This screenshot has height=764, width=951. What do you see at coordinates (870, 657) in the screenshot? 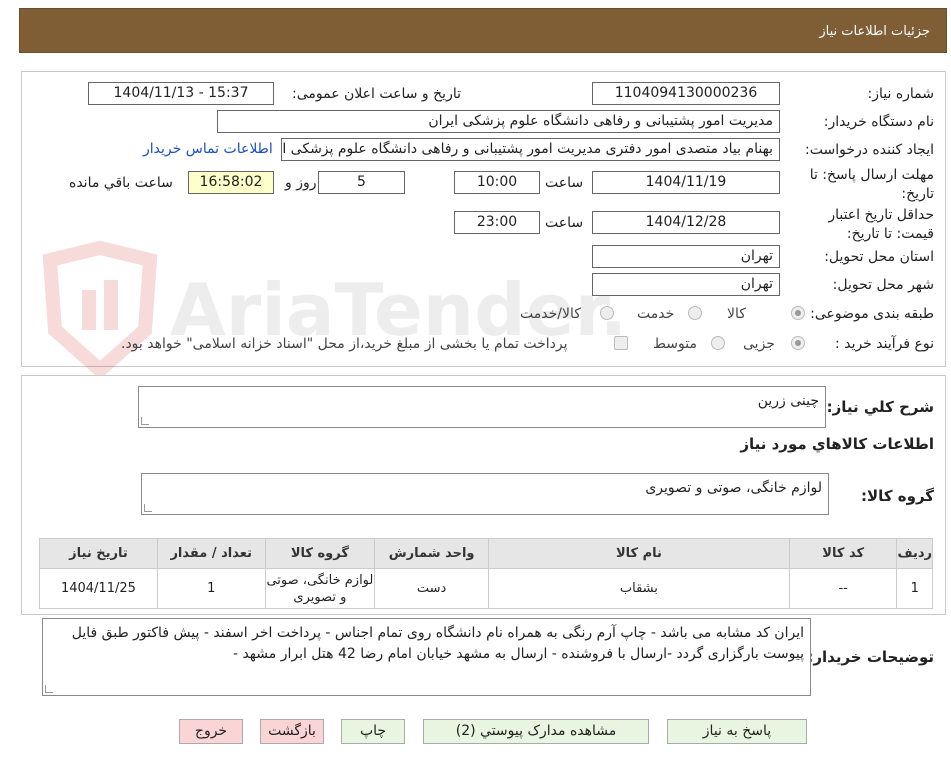
I see `buyer-notes-label: توضیحات خریدار:` at bounding box center [870, 657].